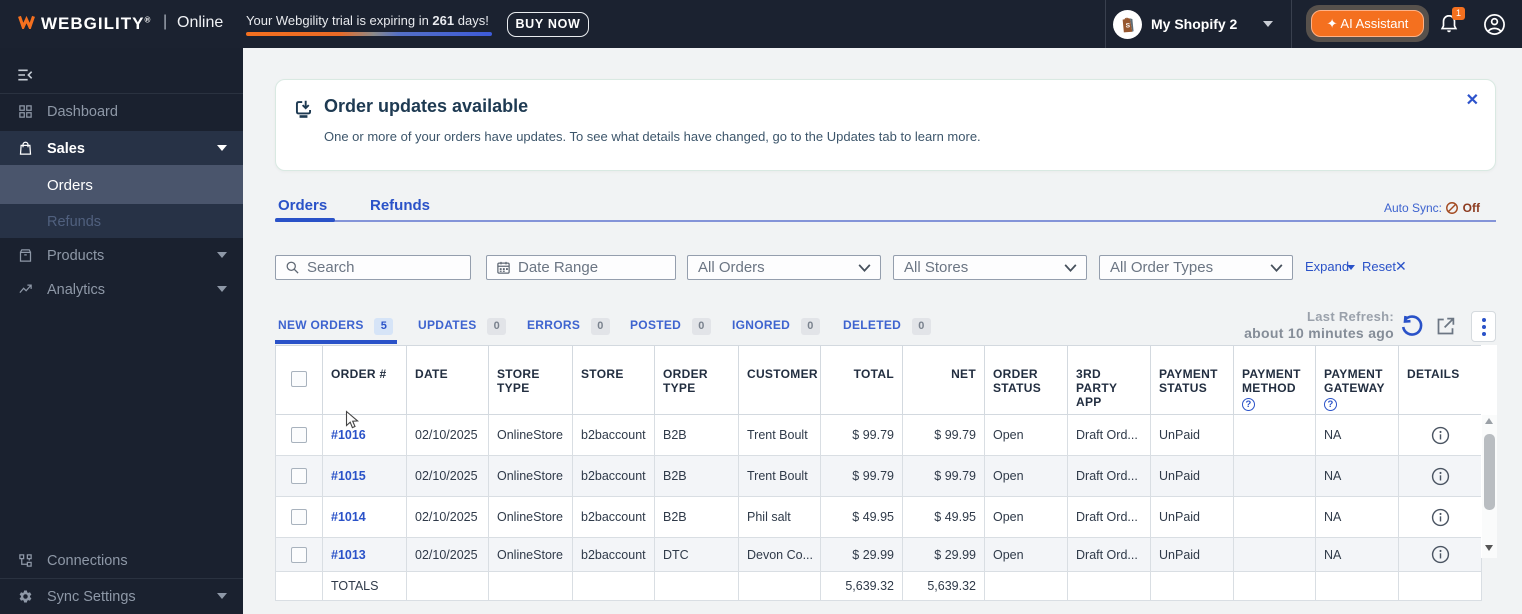  I want to click on svg-text: S, so click(1128, 26).